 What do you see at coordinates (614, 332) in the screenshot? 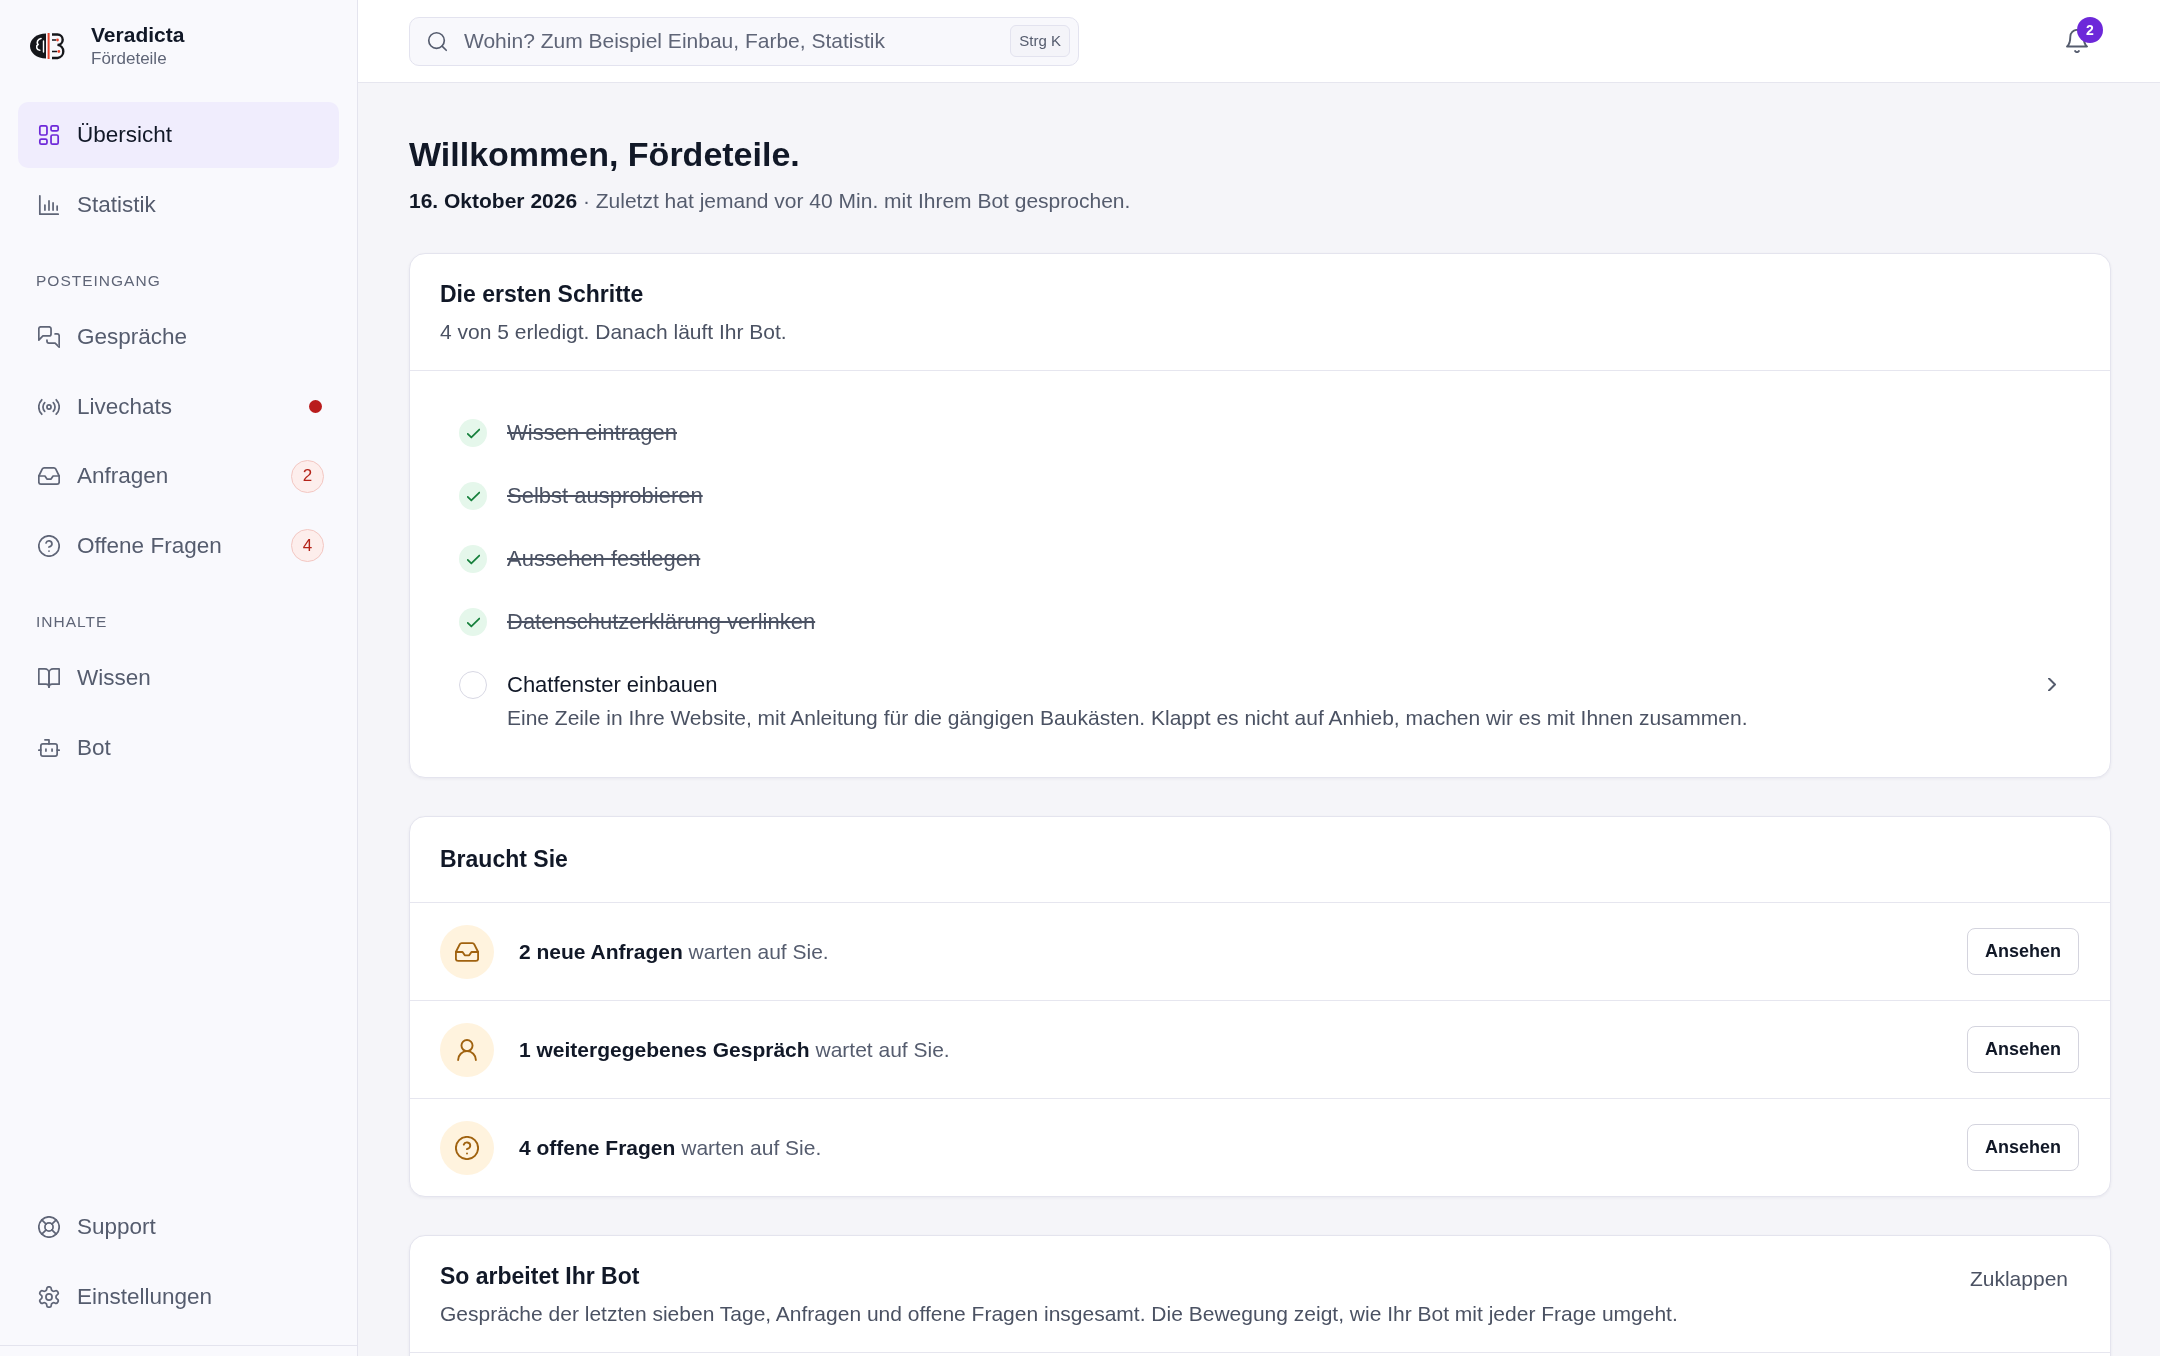
I see `card-subtitle: 4 von 5 erledigt. Danach läuft Ihr Bot.` at bounding box center [614, 332].